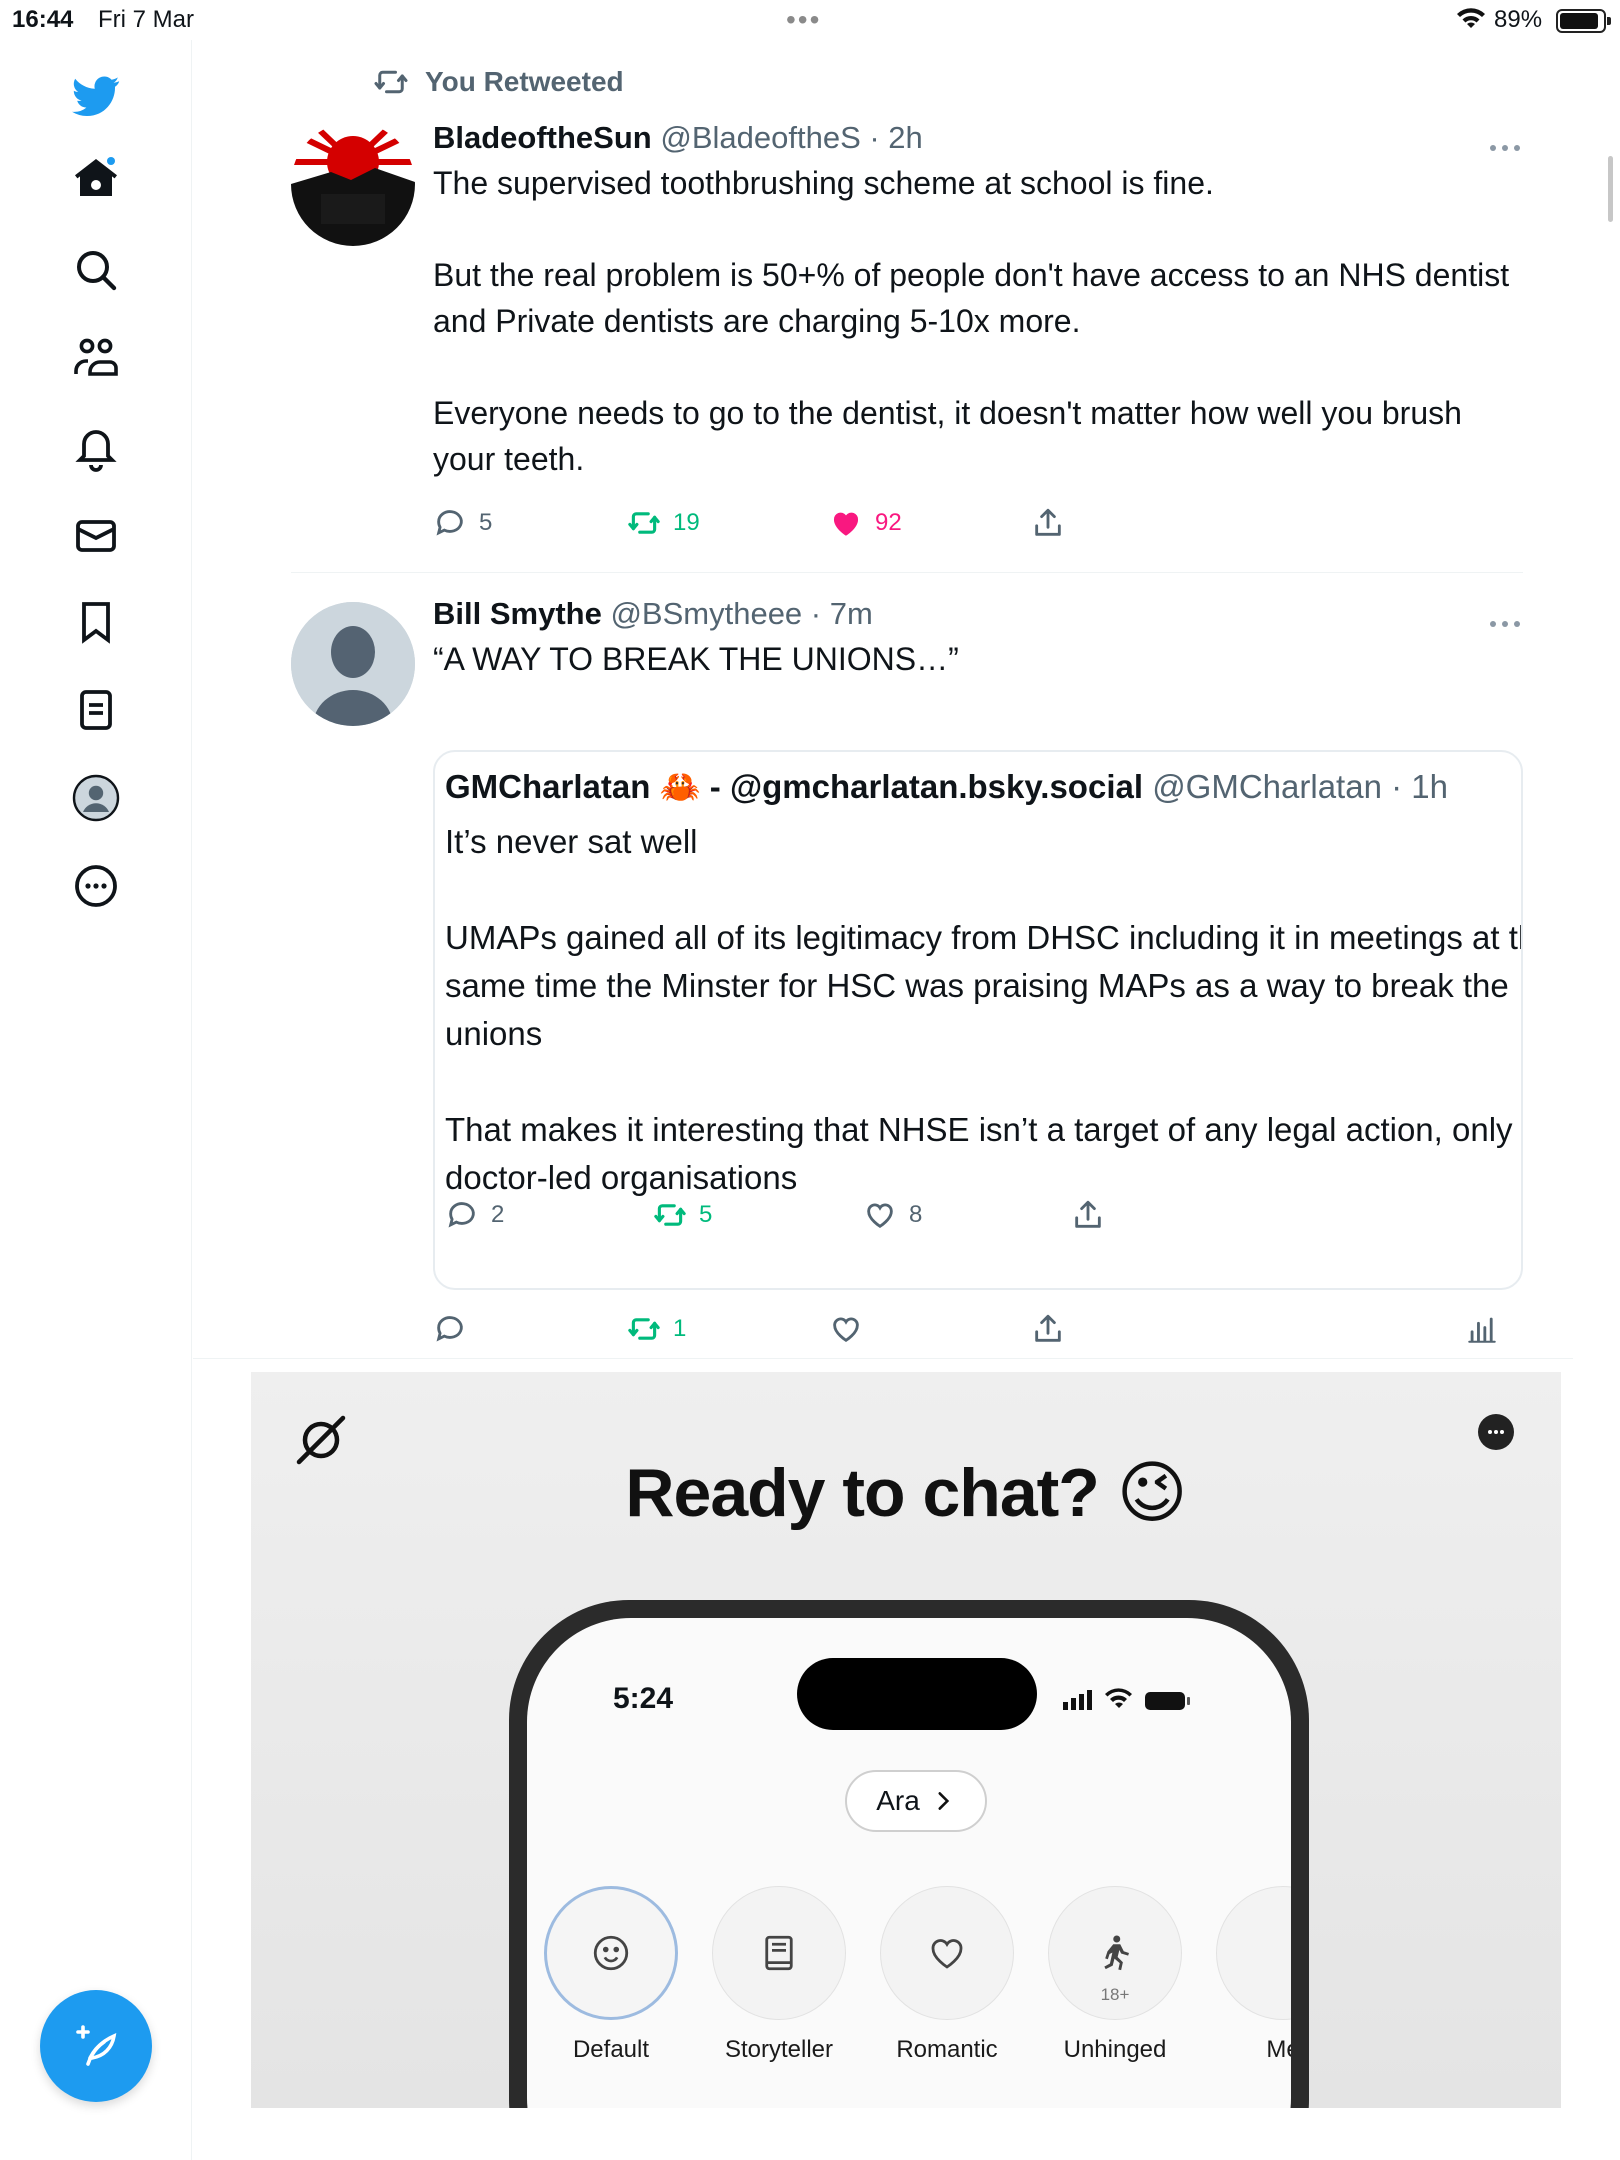  Describe the element at coordinates (943, 1801) in the screenshot. I see `chevron-right-icon` at that location.